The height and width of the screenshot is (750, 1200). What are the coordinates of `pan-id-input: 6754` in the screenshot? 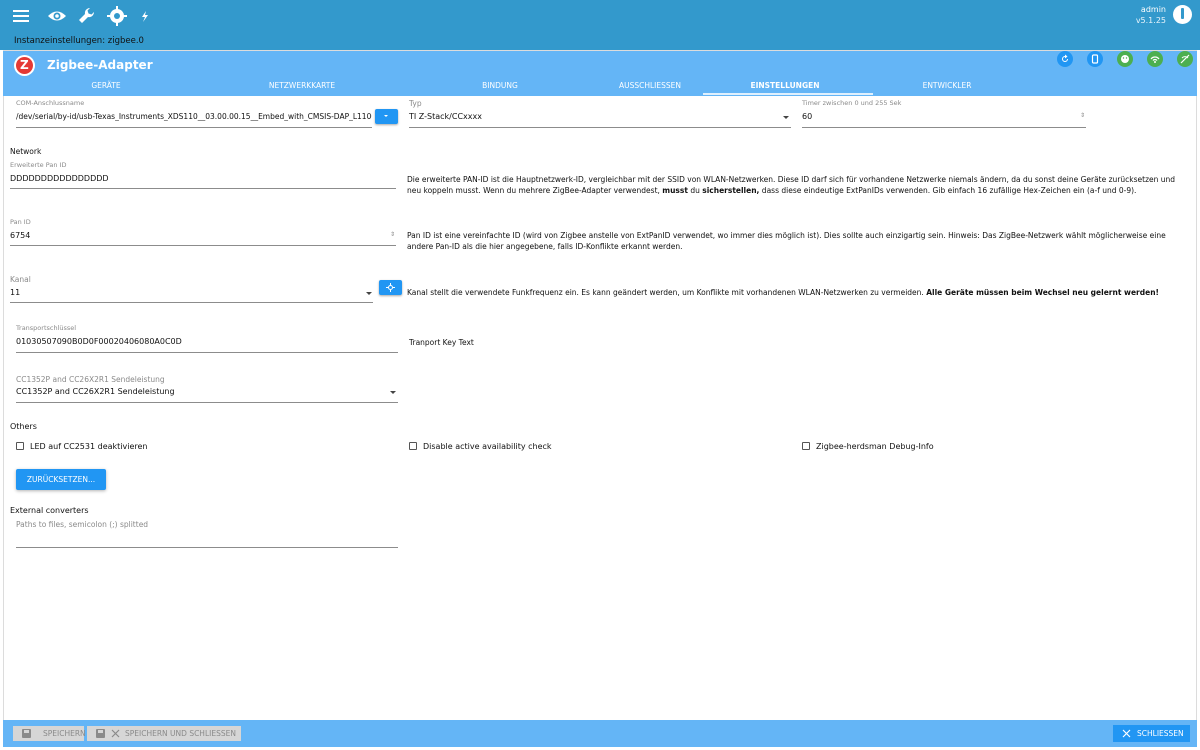 It's located at (20, 235).